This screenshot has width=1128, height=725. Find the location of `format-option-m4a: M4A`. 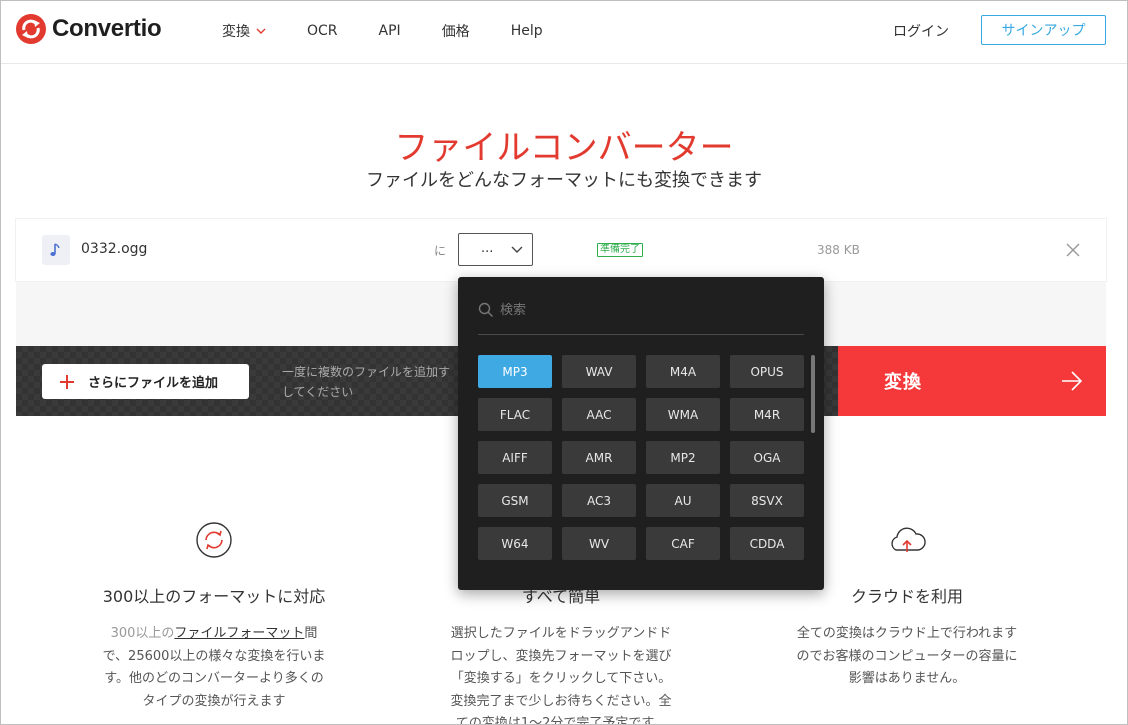

format-option-m4a: M4A is located at coordinates (683, 371).